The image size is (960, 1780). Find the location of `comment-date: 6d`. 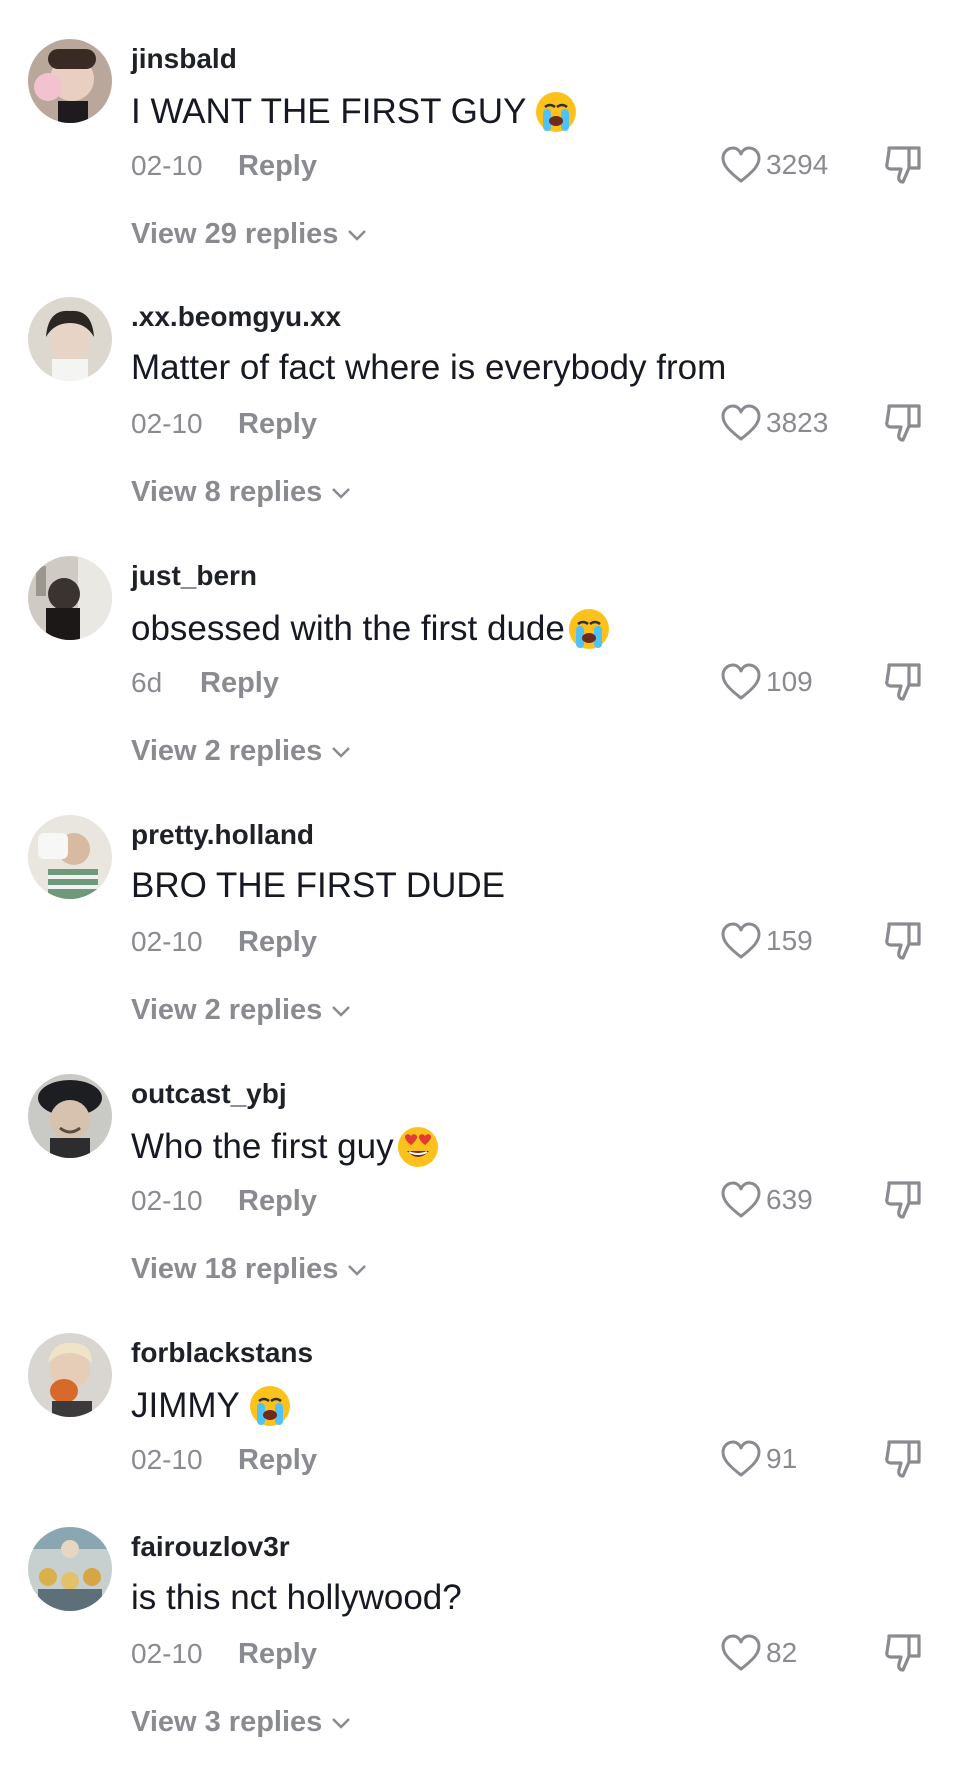

comment-date: 6d is located at coordinates (147, 682).